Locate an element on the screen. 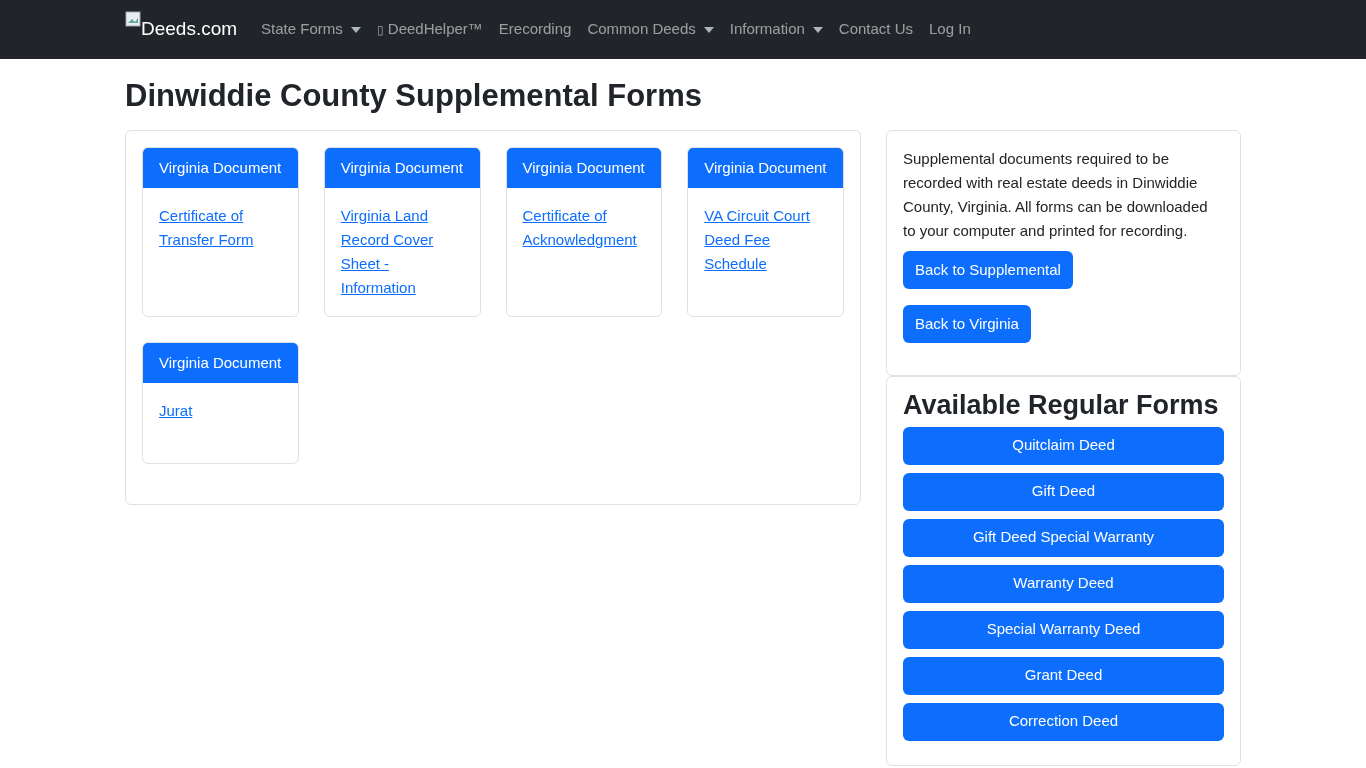 Image resolution: width=1366 pixels, height=768 pixels. form-button: Special Warranty Deed is located at coordinates (1063, 629).